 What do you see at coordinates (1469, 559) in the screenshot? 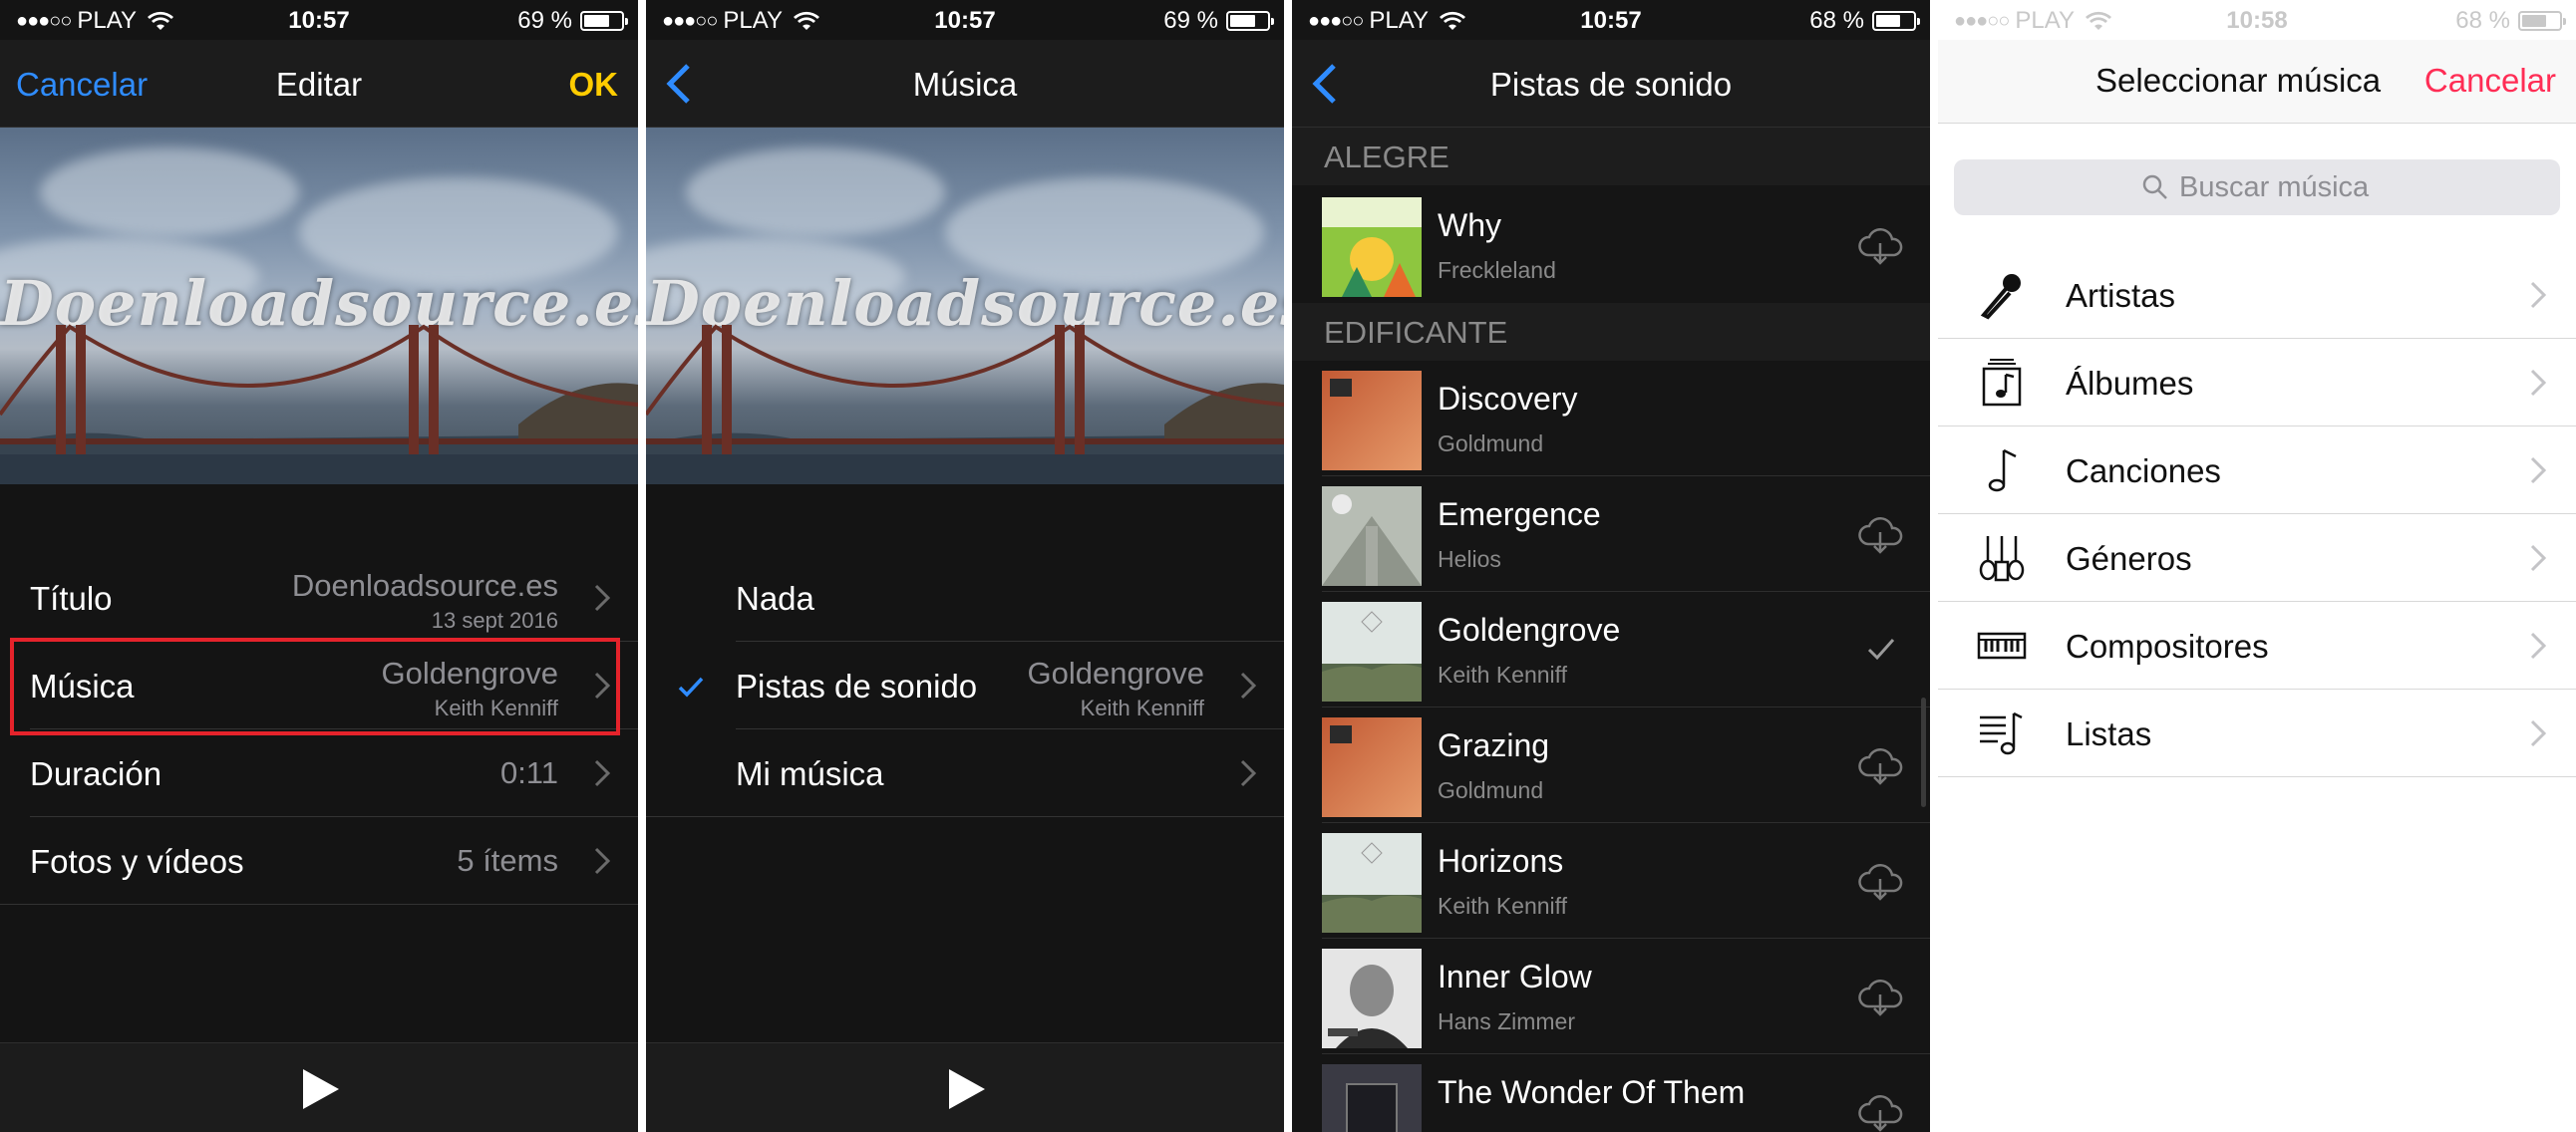
I see `track-artist: Helios` at bounding box center [1469, 559].